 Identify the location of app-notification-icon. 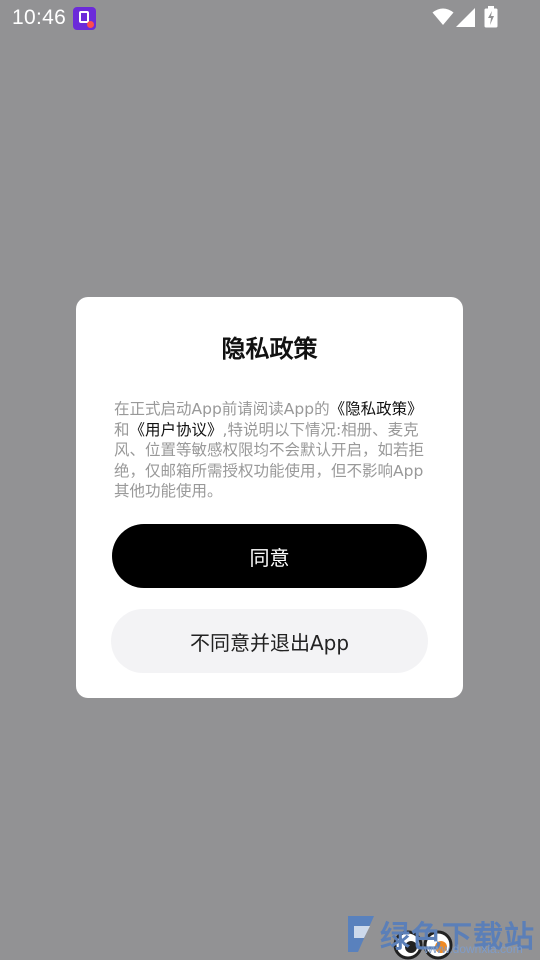
(84, 18).